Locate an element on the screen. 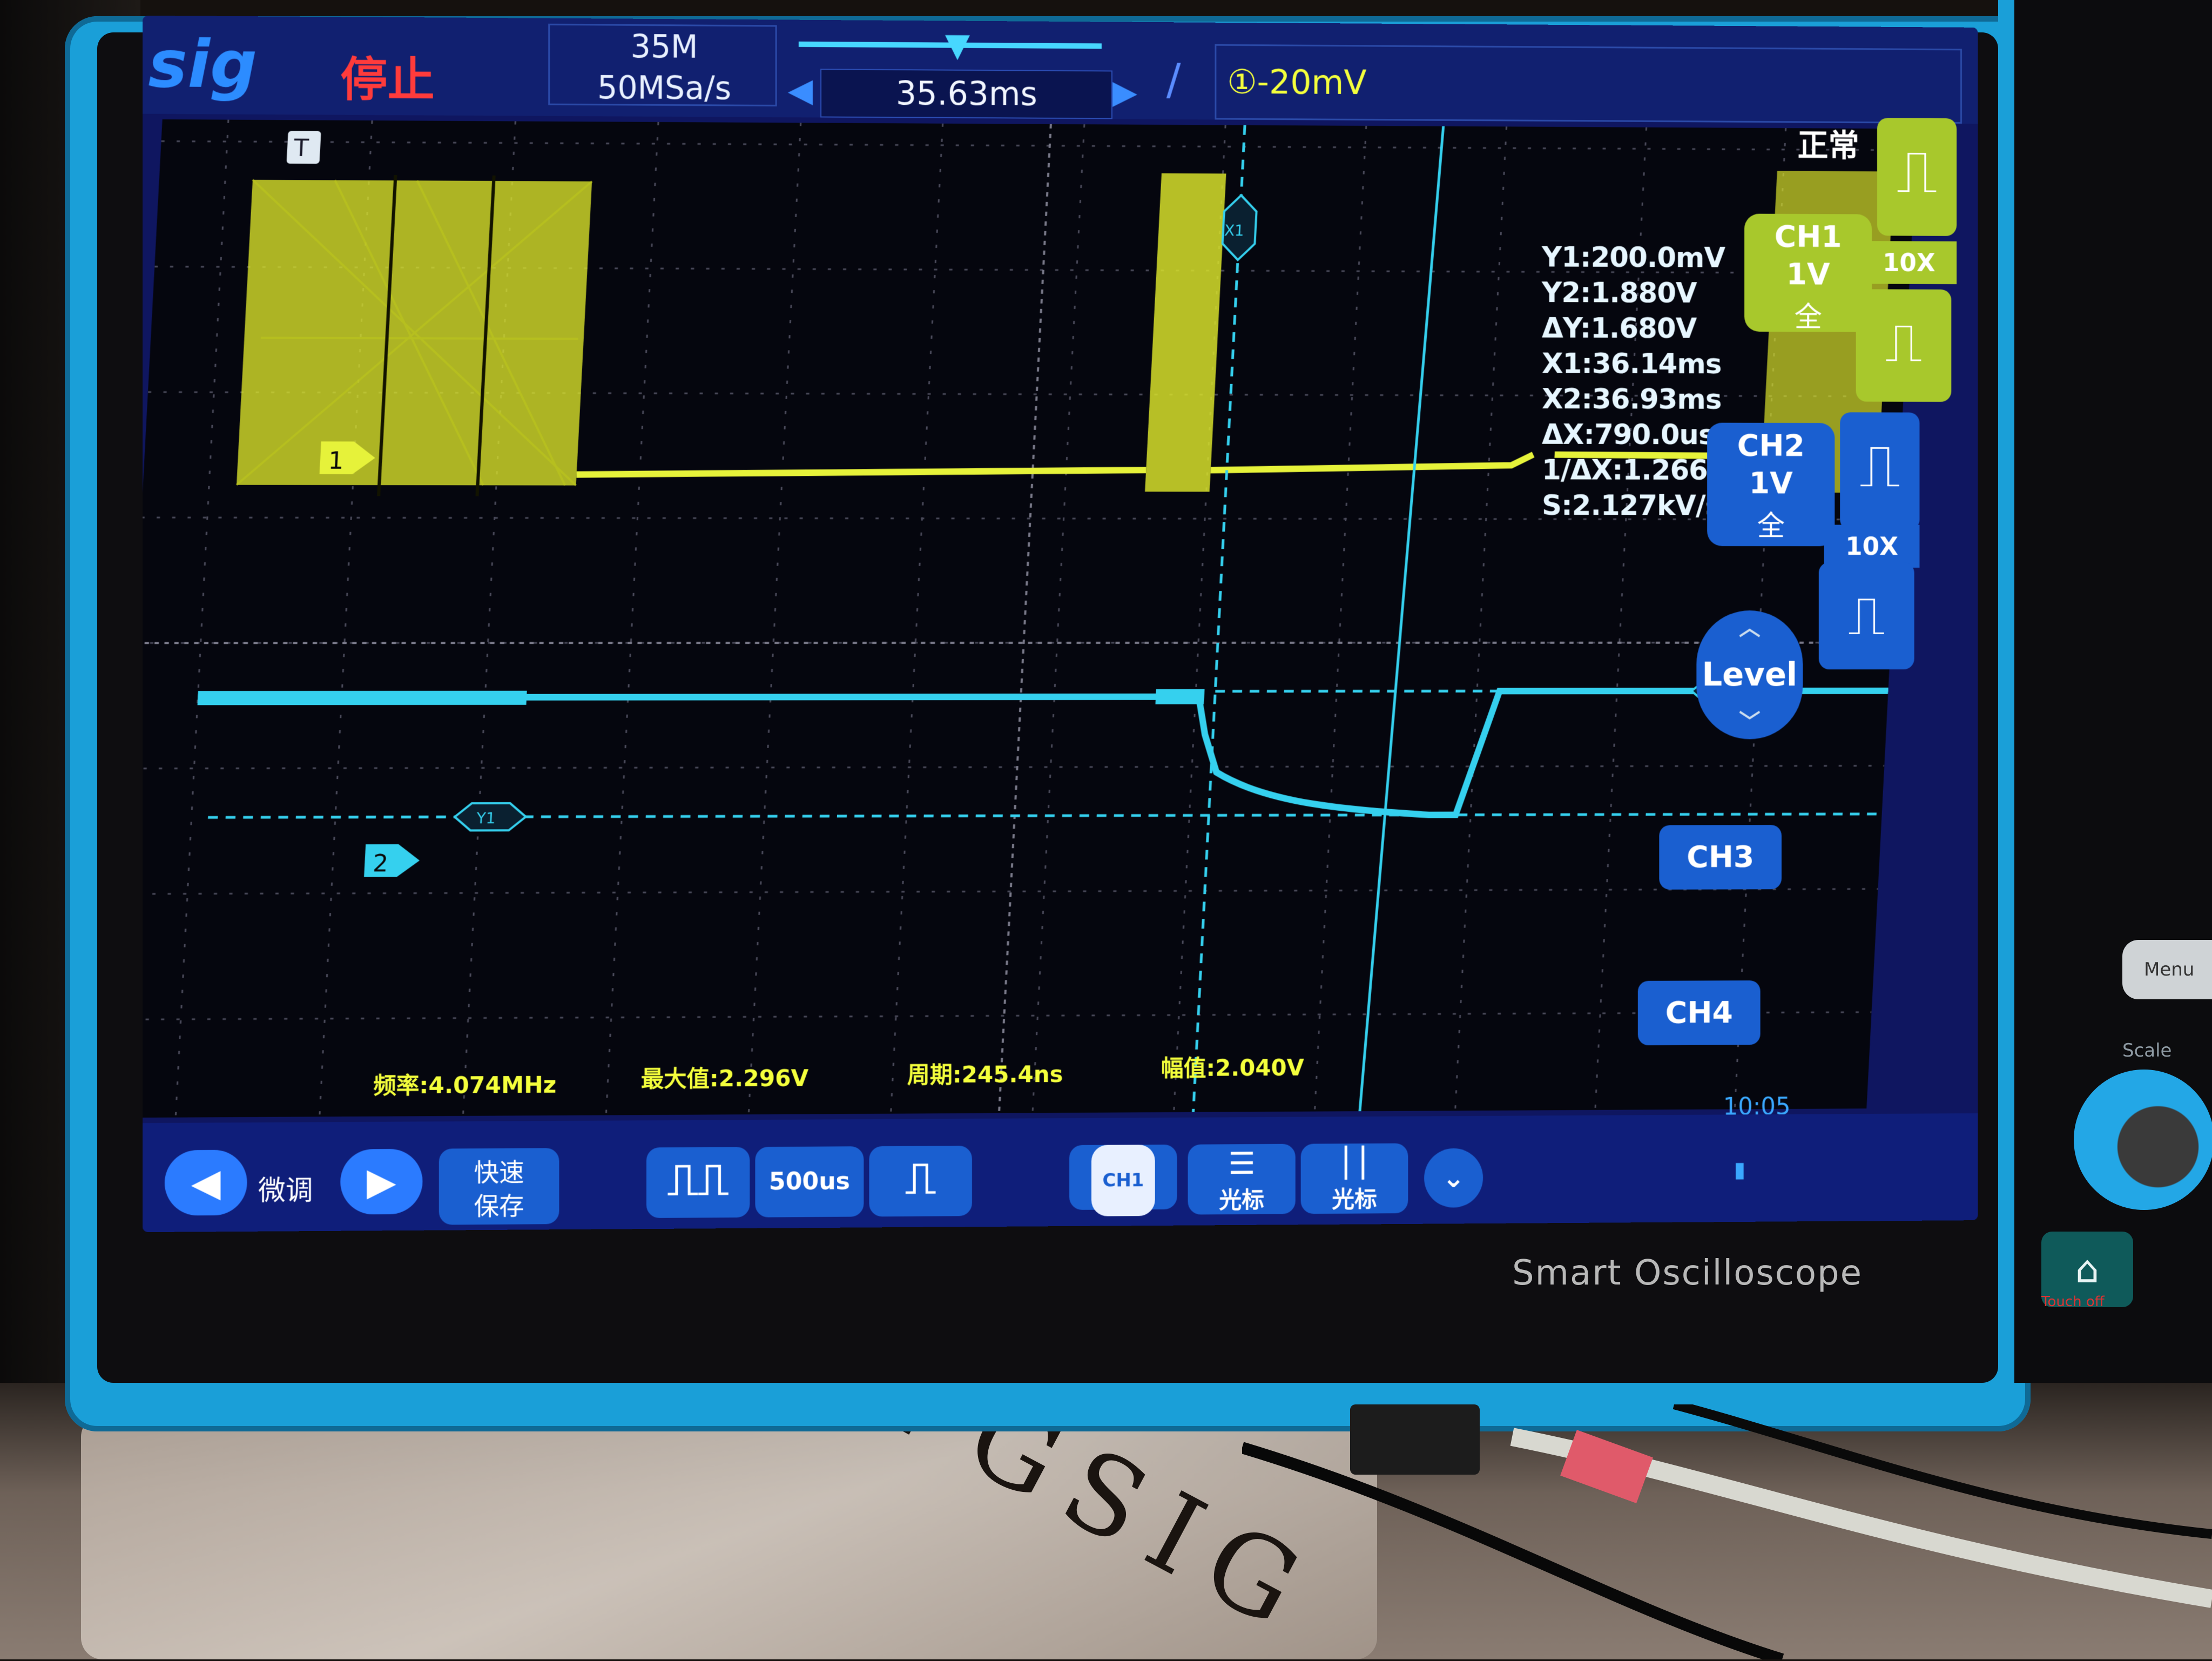  svg-text: Y1 is located at coordinates (486, 818).